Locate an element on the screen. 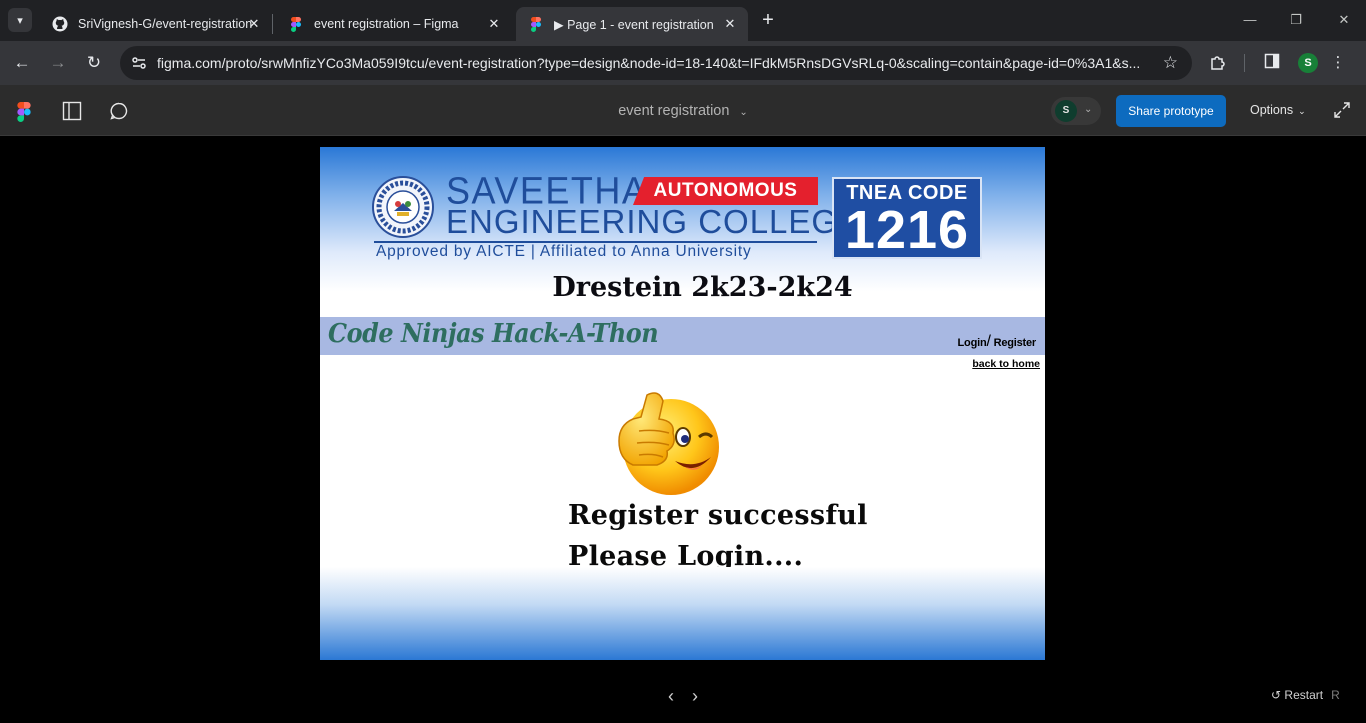 This screenshot has width=1366, height=723. tab-figma-file: event registration – Figma ✕ is located at coordinates (394, 24).